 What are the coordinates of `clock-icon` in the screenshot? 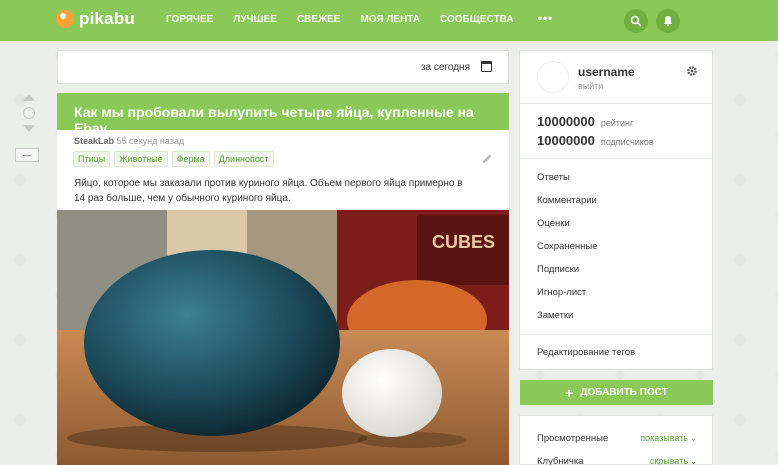 It's located at (29, 113).